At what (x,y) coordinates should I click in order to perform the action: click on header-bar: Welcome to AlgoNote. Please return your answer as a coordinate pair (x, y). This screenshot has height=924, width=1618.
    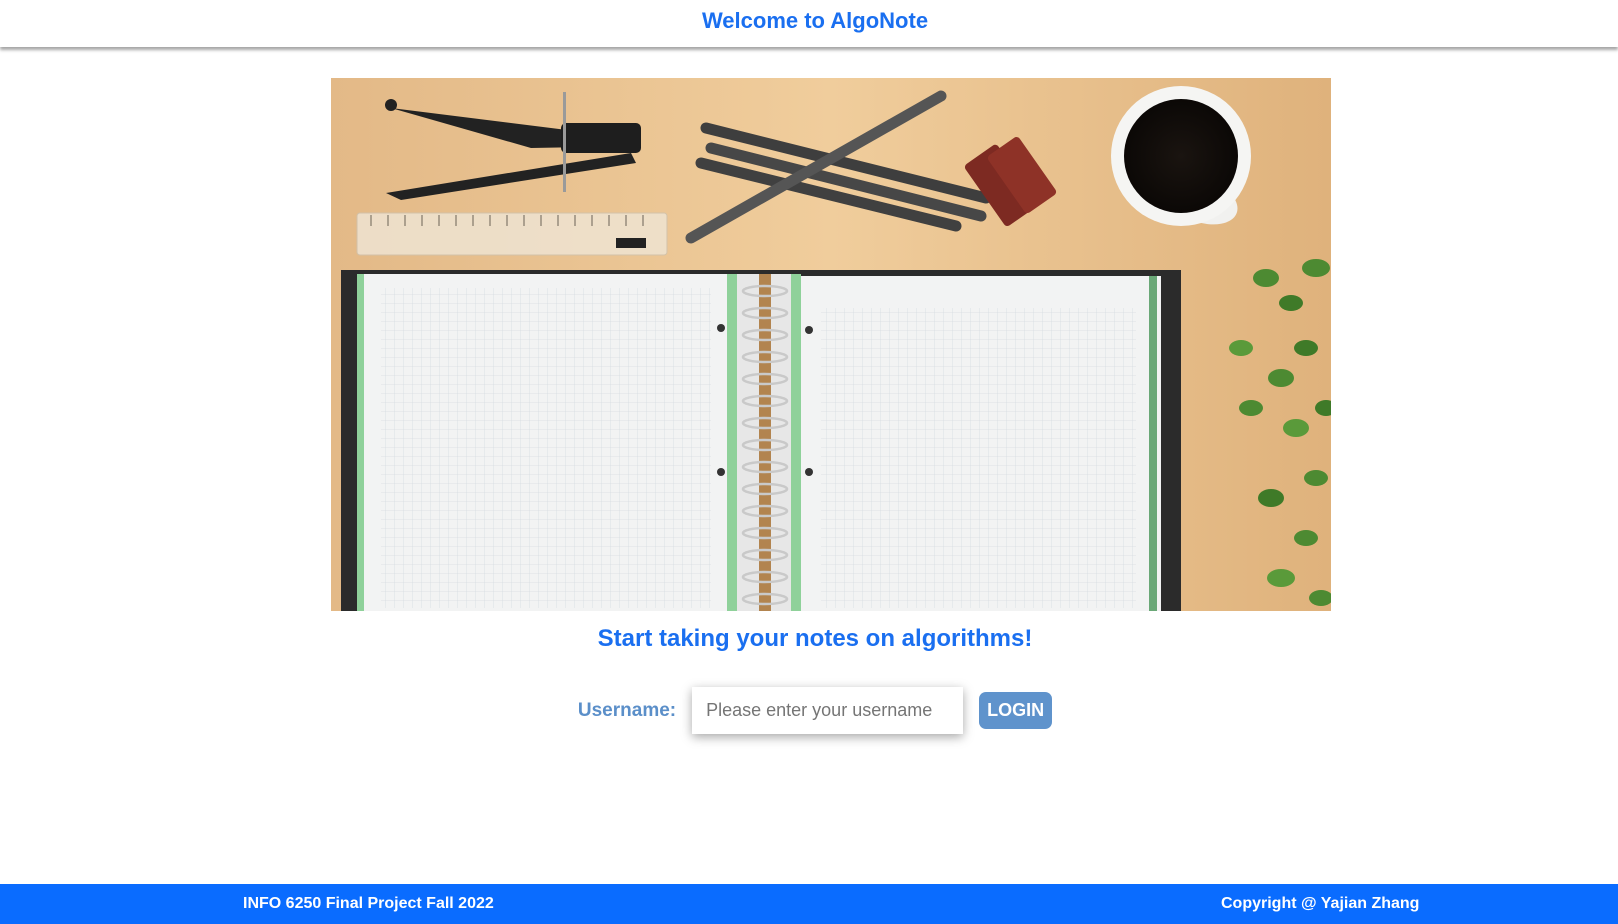
    Looking at the image, I should click on (809, 23).